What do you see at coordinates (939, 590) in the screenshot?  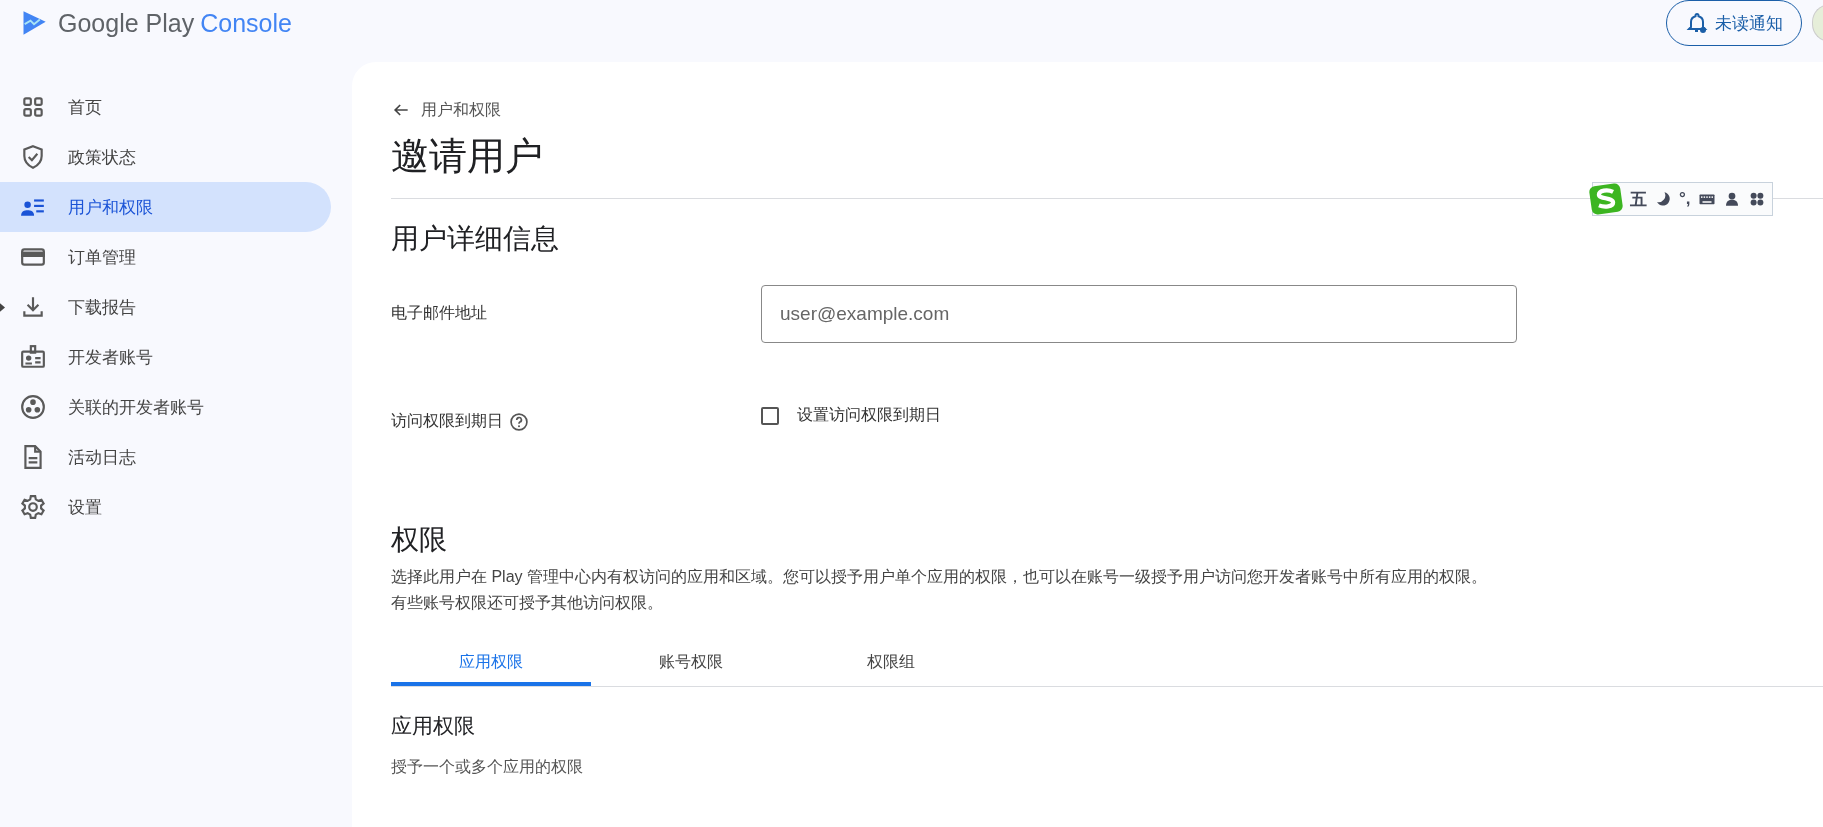 I see `permissions-description: 选择此用户在 Play 管理中心内有权访问的应用和区域。您可以授予用户单个应用的权限，也可以在账号一级授予用户访问您开发者账号中所有应用的权限。有些账号权限还可授予其他访问权限。` at bounding box center [939, 590].